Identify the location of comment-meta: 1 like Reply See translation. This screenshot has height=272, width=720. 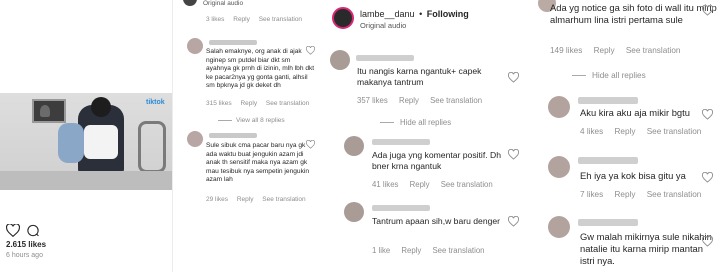
(433, 250).